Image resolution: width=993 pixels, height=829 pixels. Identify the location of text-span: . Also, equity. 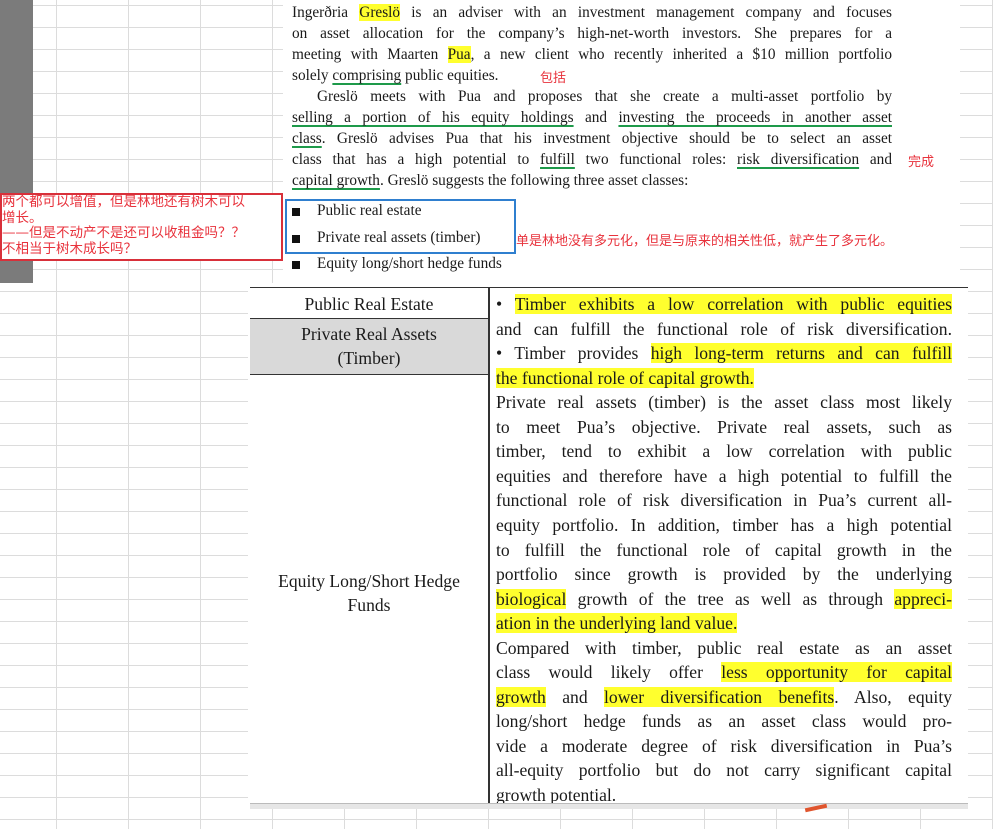
(893, 696).